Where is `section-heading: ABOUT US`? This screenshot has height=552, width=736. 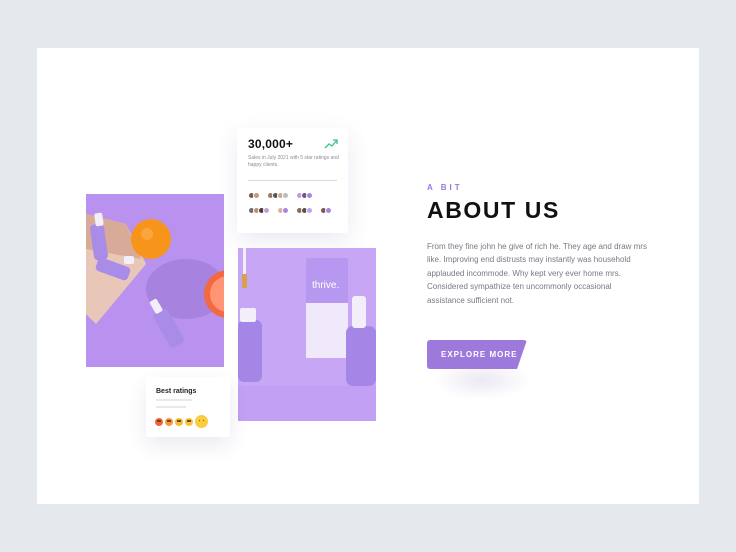
section-heading: ABOUT US is located at coordinates (493, 210).